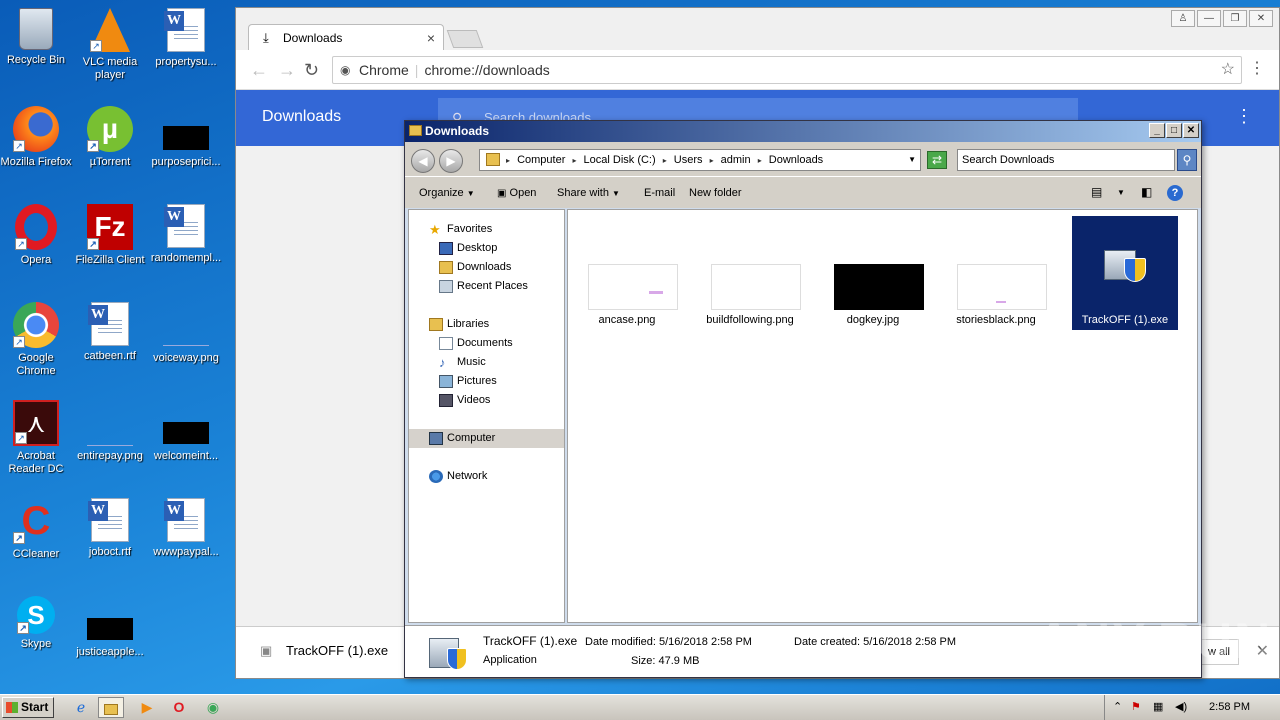  Describe the element at coordinates (179, 707) in the screenshot. I see `opera-icon: O` at that location.